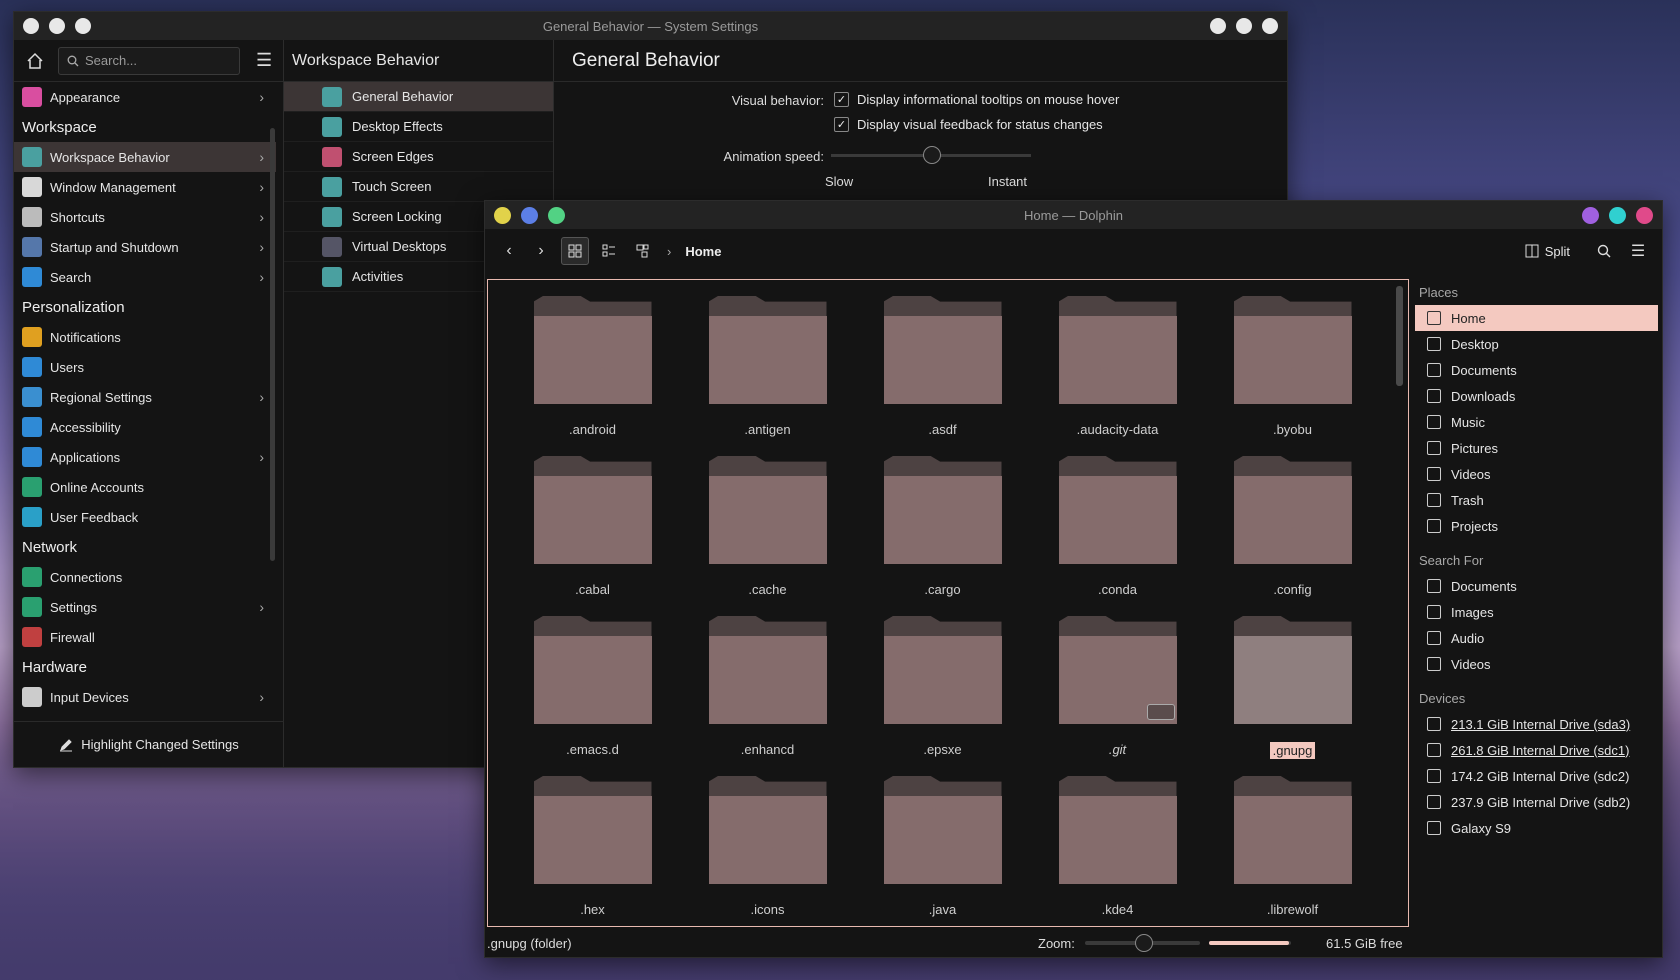 The width and height of the screenshot is (1680, 980). Describe the element at coordinates (541, 251) in the screenshot. I see `forward-button: ›` at that location.